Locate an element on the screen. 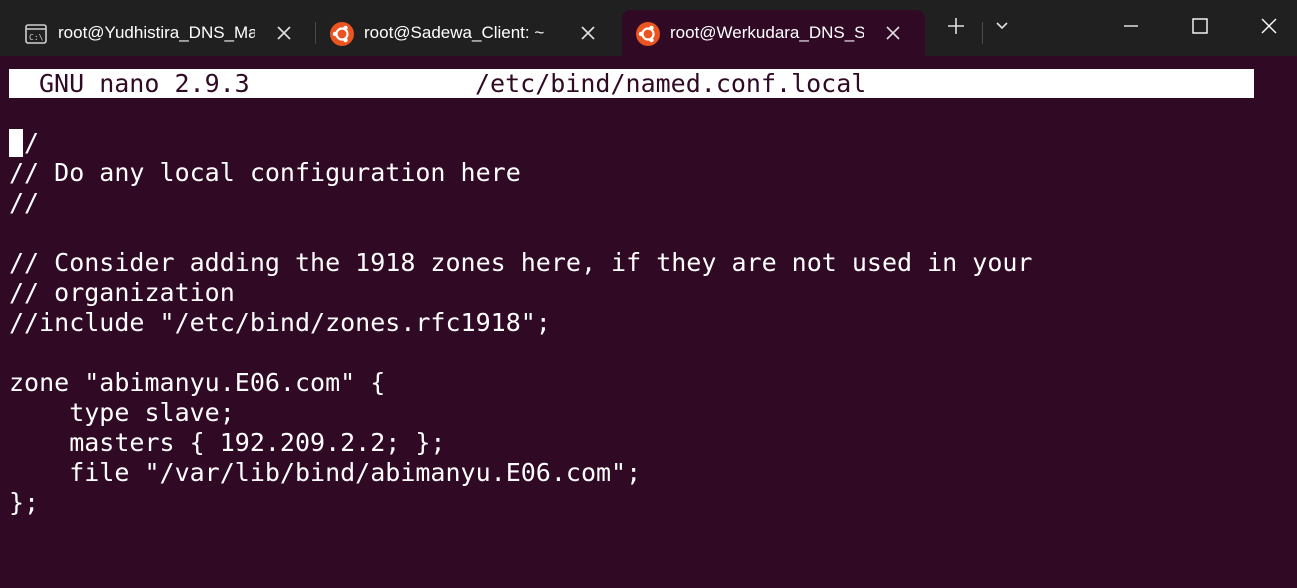 This screenshot has width=1297, height=588. close-window-button is located at coordinates (1269, 28).